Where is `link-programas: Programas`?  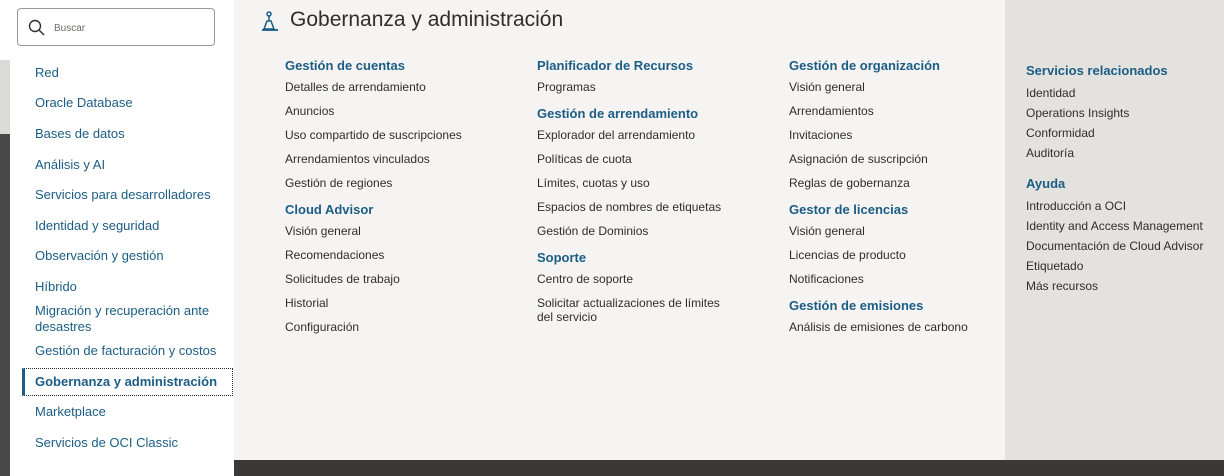 link-programas: Programas is located at coordinates (637, 87).